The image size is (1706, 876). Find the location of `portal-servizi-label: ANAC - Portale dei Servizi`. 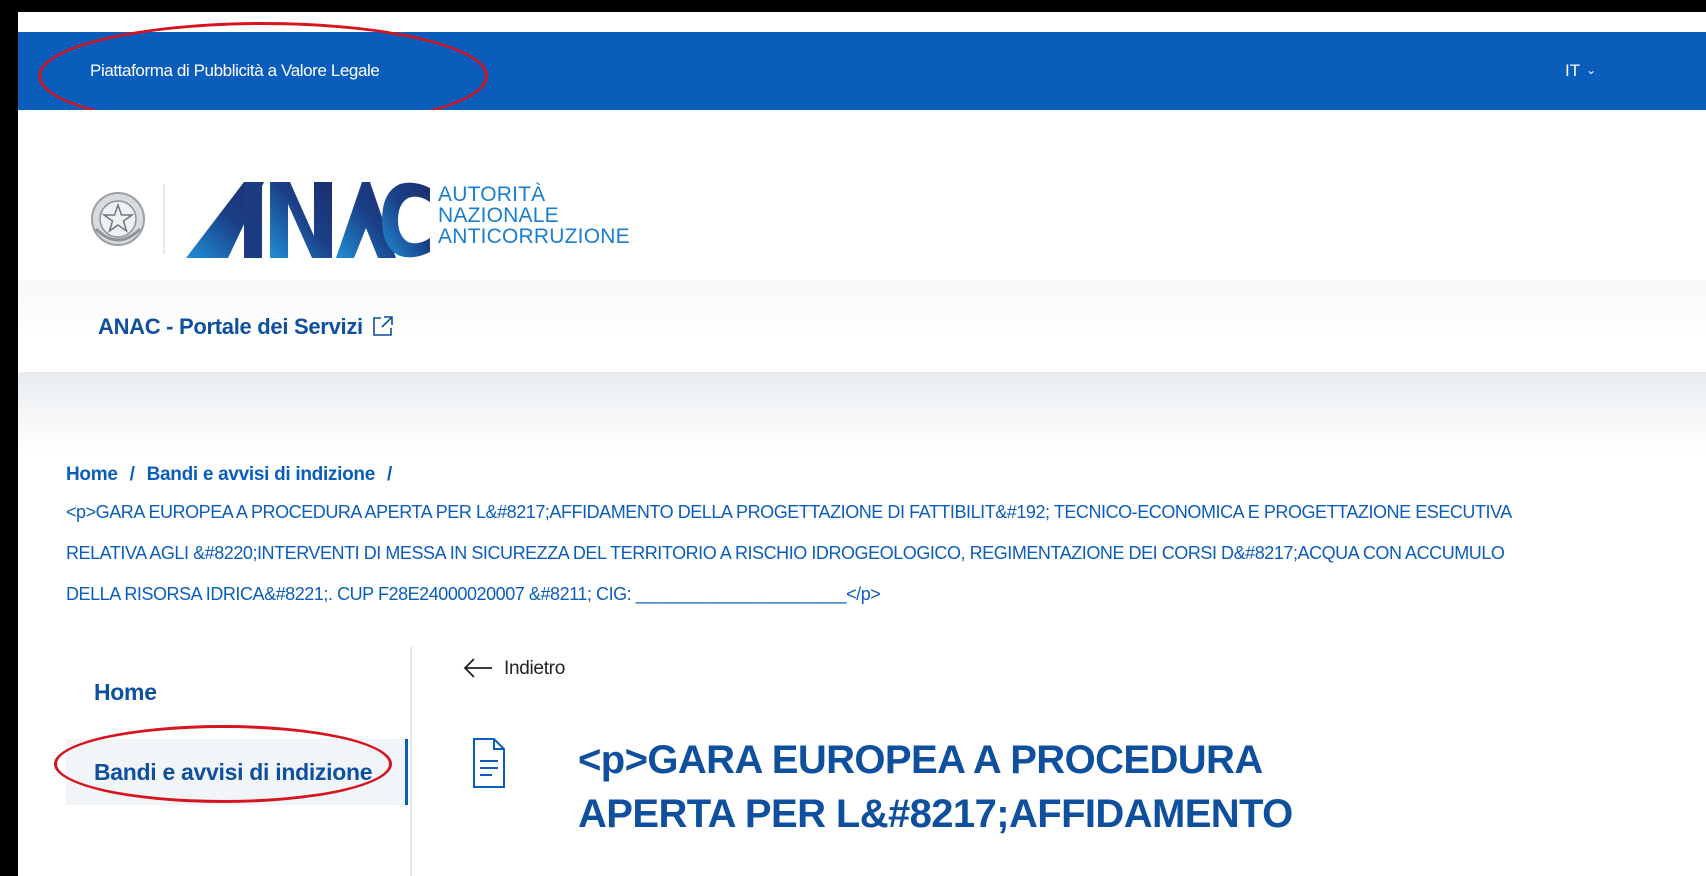

portal-servizi-label: ANAC - Portale dei Servizi is located at coordinates (230, 326).